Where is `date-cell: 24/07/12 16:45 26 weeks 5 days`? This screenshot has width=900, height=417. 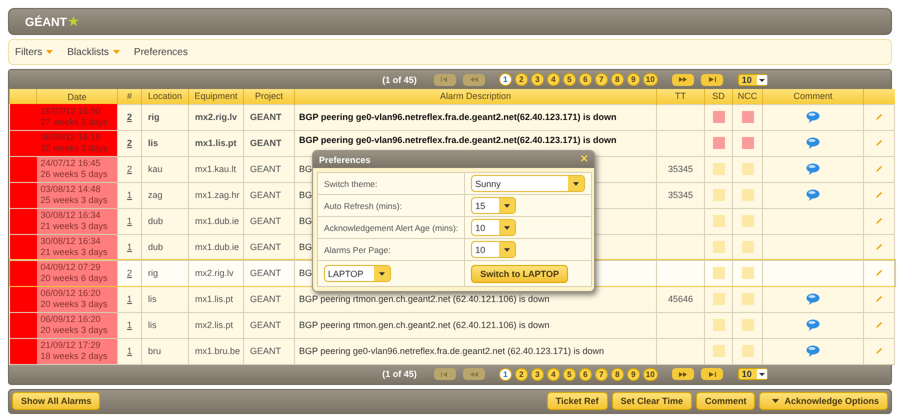
date-cell: 24/07/12 16:45 26 weeks 5 days is located at coordinates (77, 169).